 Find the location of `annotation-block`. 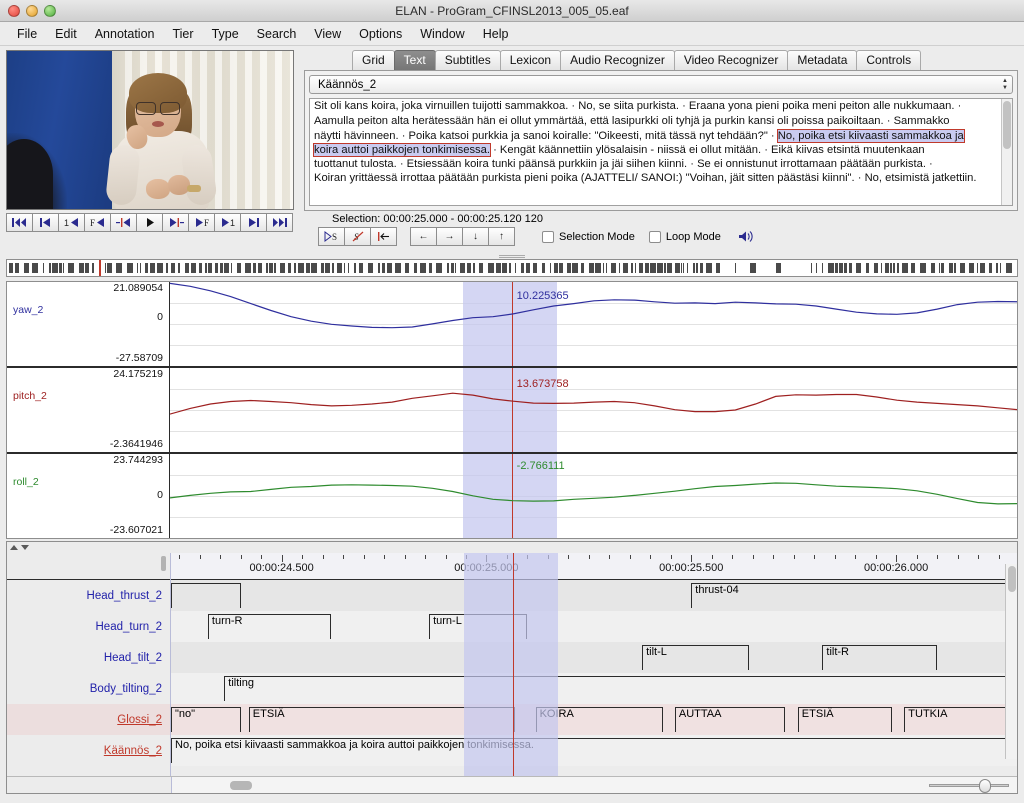

annotation-block is located at coordinates (206, 595).